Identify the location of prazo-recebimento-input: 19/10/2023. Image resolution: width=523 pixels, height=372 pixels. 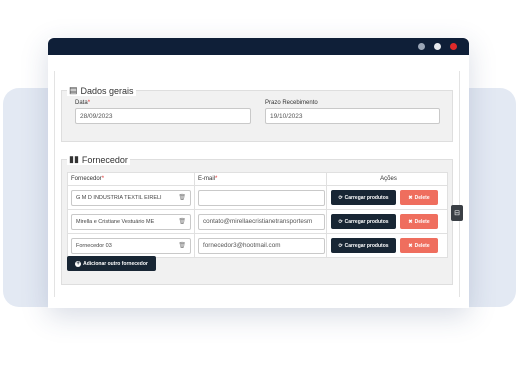
(352, 116).